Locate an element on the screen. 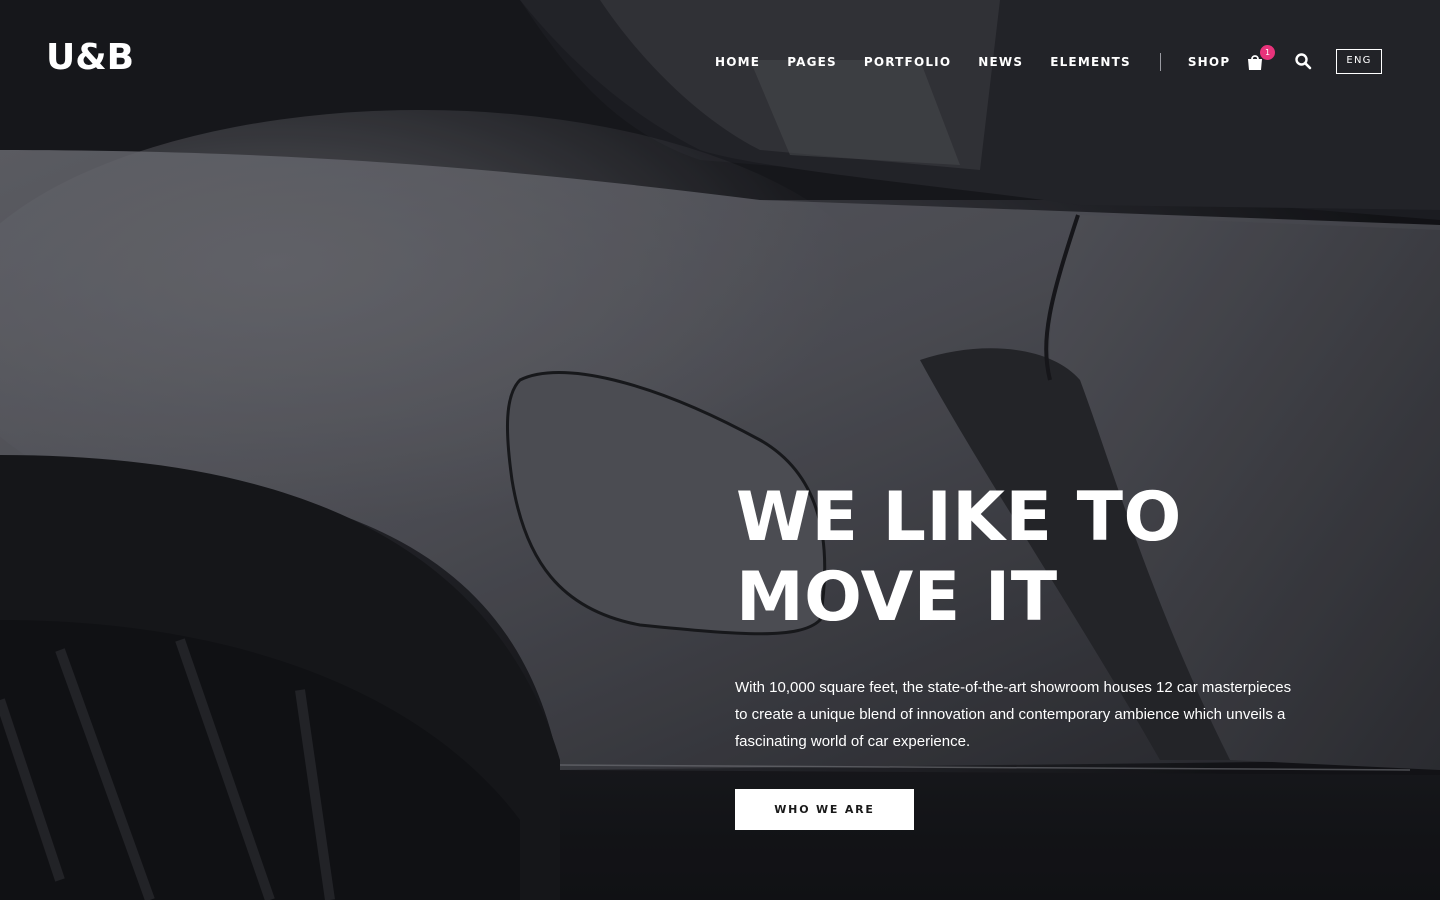 This screenshot has height=900, width=1440. who-we-are-button: WHO WE ARE is located at coordinates (824, 809).